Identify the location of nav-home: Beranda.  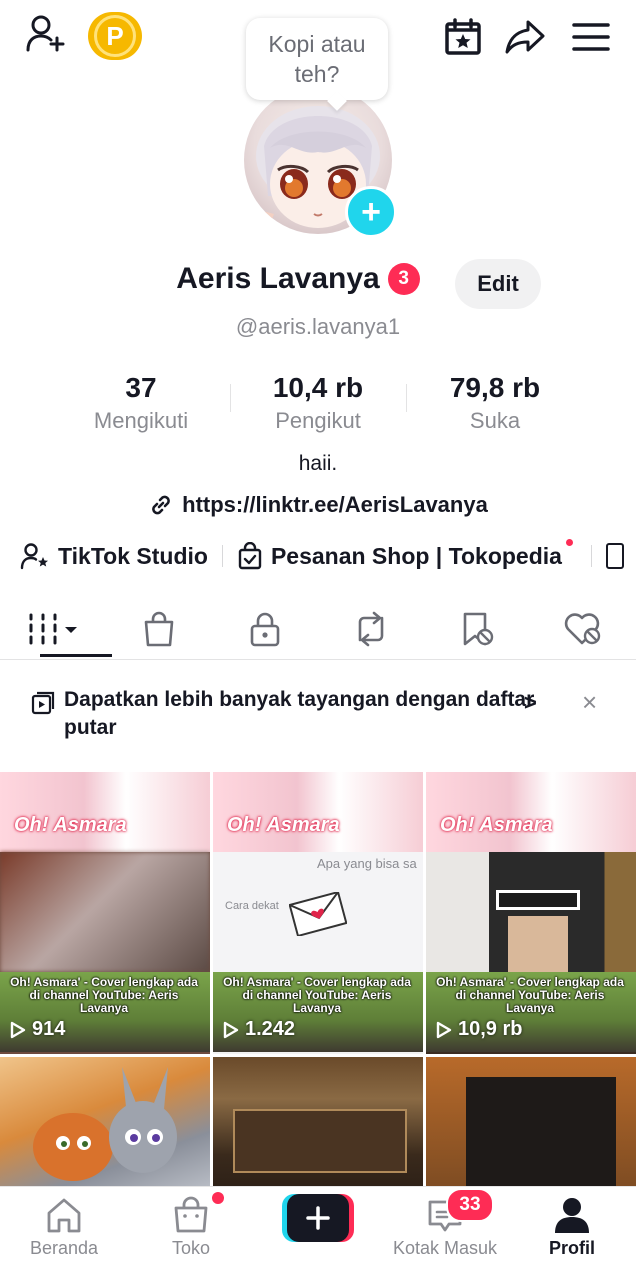
(64, 1227).